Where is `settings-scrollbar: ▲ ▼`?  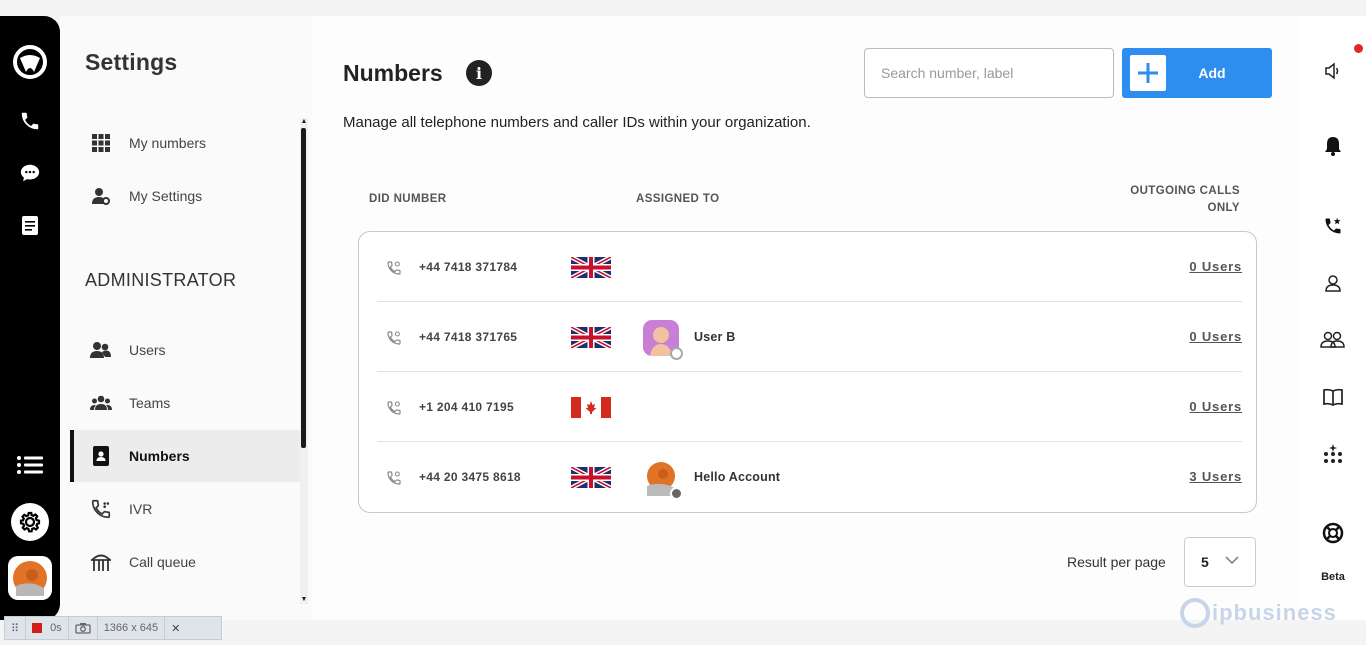
settings-scrollbar: ▲ ▼ is located at coordinates (304, 361).